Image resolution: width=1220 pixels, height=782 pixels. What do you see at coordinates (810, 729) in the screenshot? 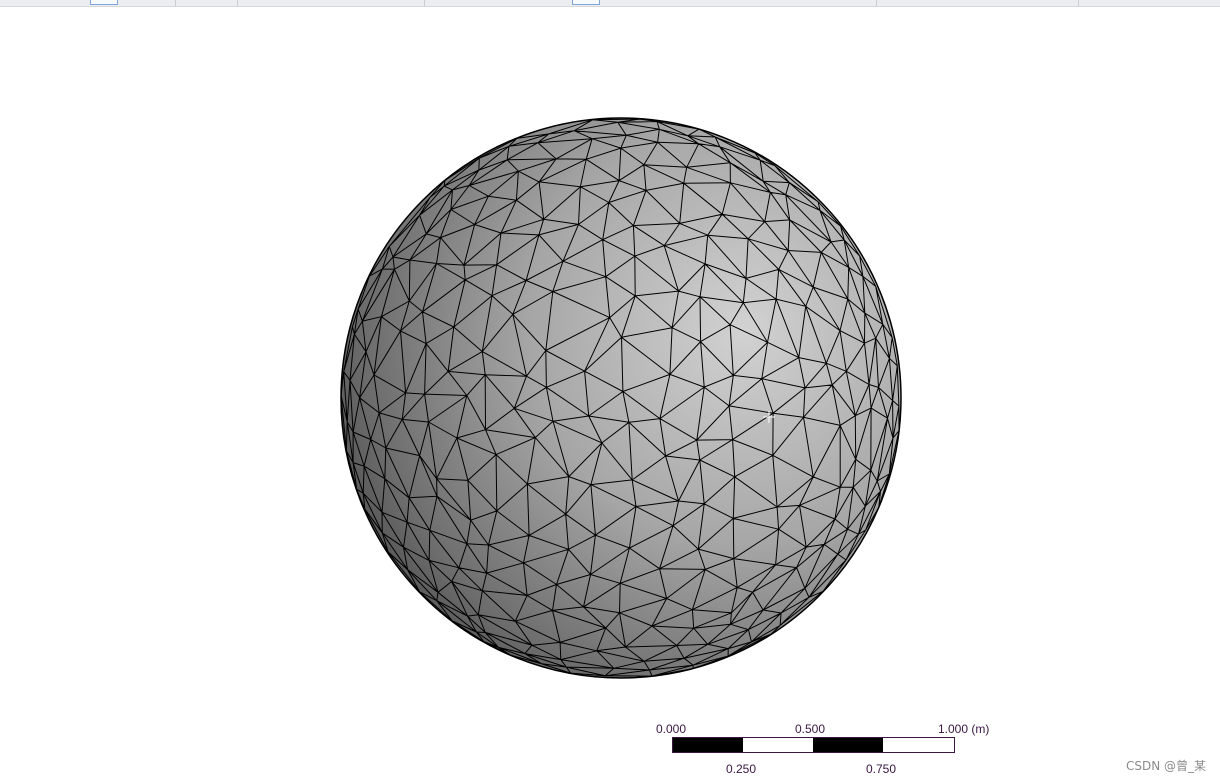
I see `scale-label-0-5: 0.500` at bounding box center [810, 729].